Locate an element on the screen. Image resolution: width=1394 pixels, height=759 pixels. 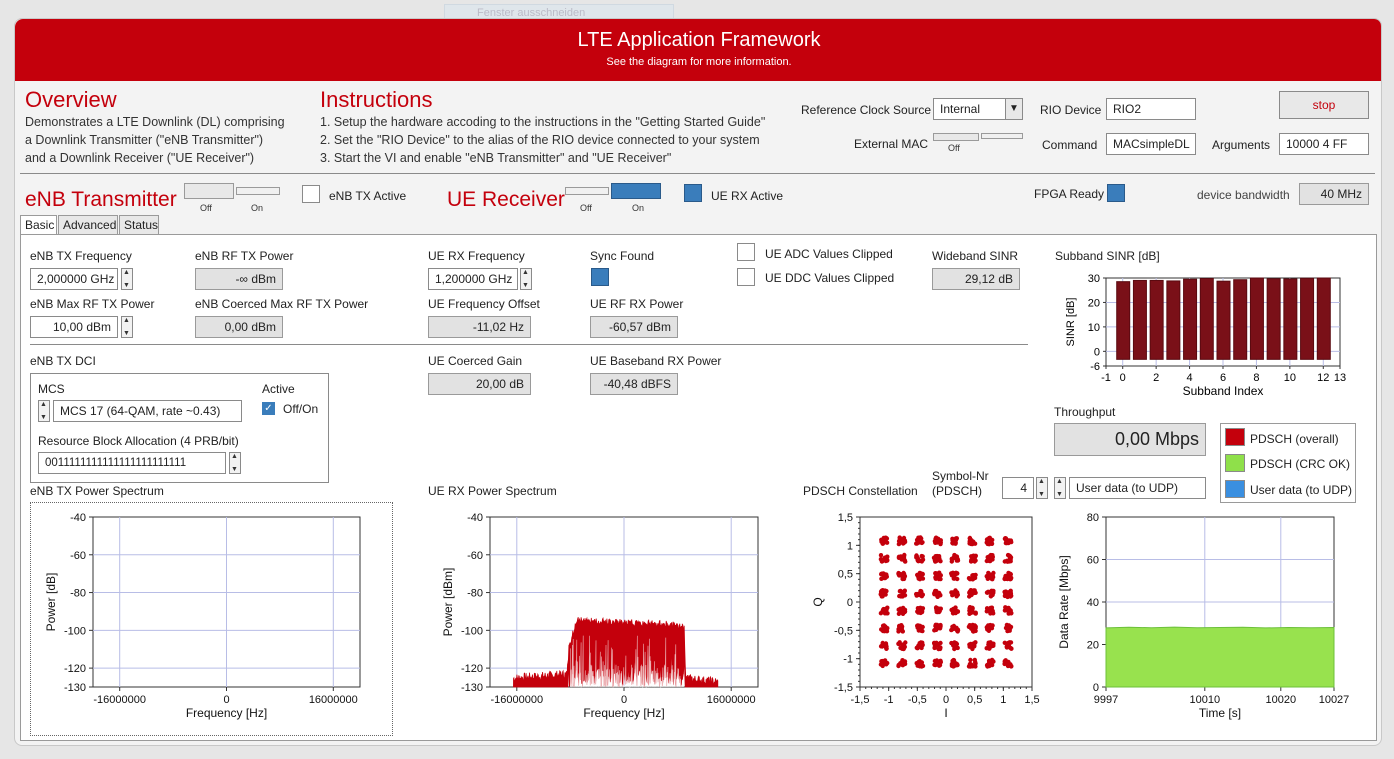
overview-line: and a Downlink Receiver ("UE Receiver") is located at coordinates (140, 158).